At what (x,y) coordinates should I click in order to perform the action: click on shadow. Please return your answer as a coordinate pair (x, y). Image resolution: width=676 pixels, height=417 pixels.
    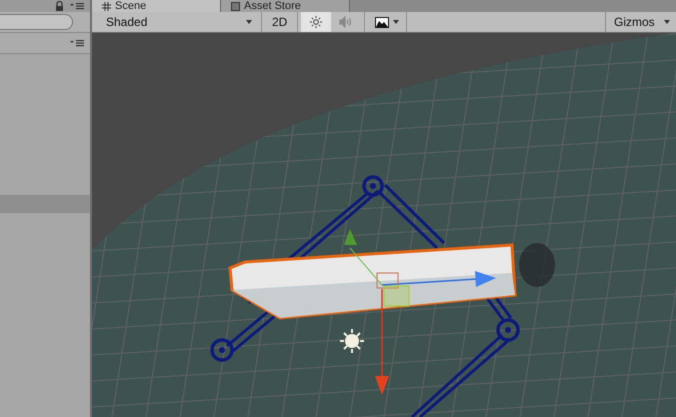
    Looking at the image, I should click on (537, 265).